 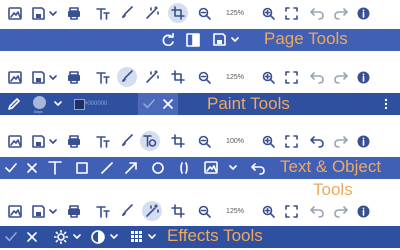 I want to click on text-icon, so click(x=55, y=167).